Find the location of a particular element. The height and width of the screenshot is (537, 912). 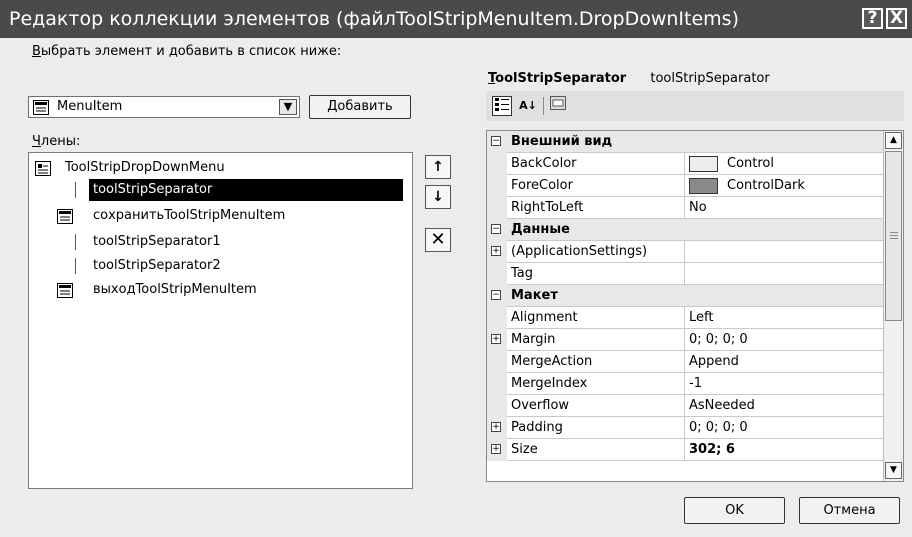

arrow-up-icon: ↑ is located at coordinates (438, 167).